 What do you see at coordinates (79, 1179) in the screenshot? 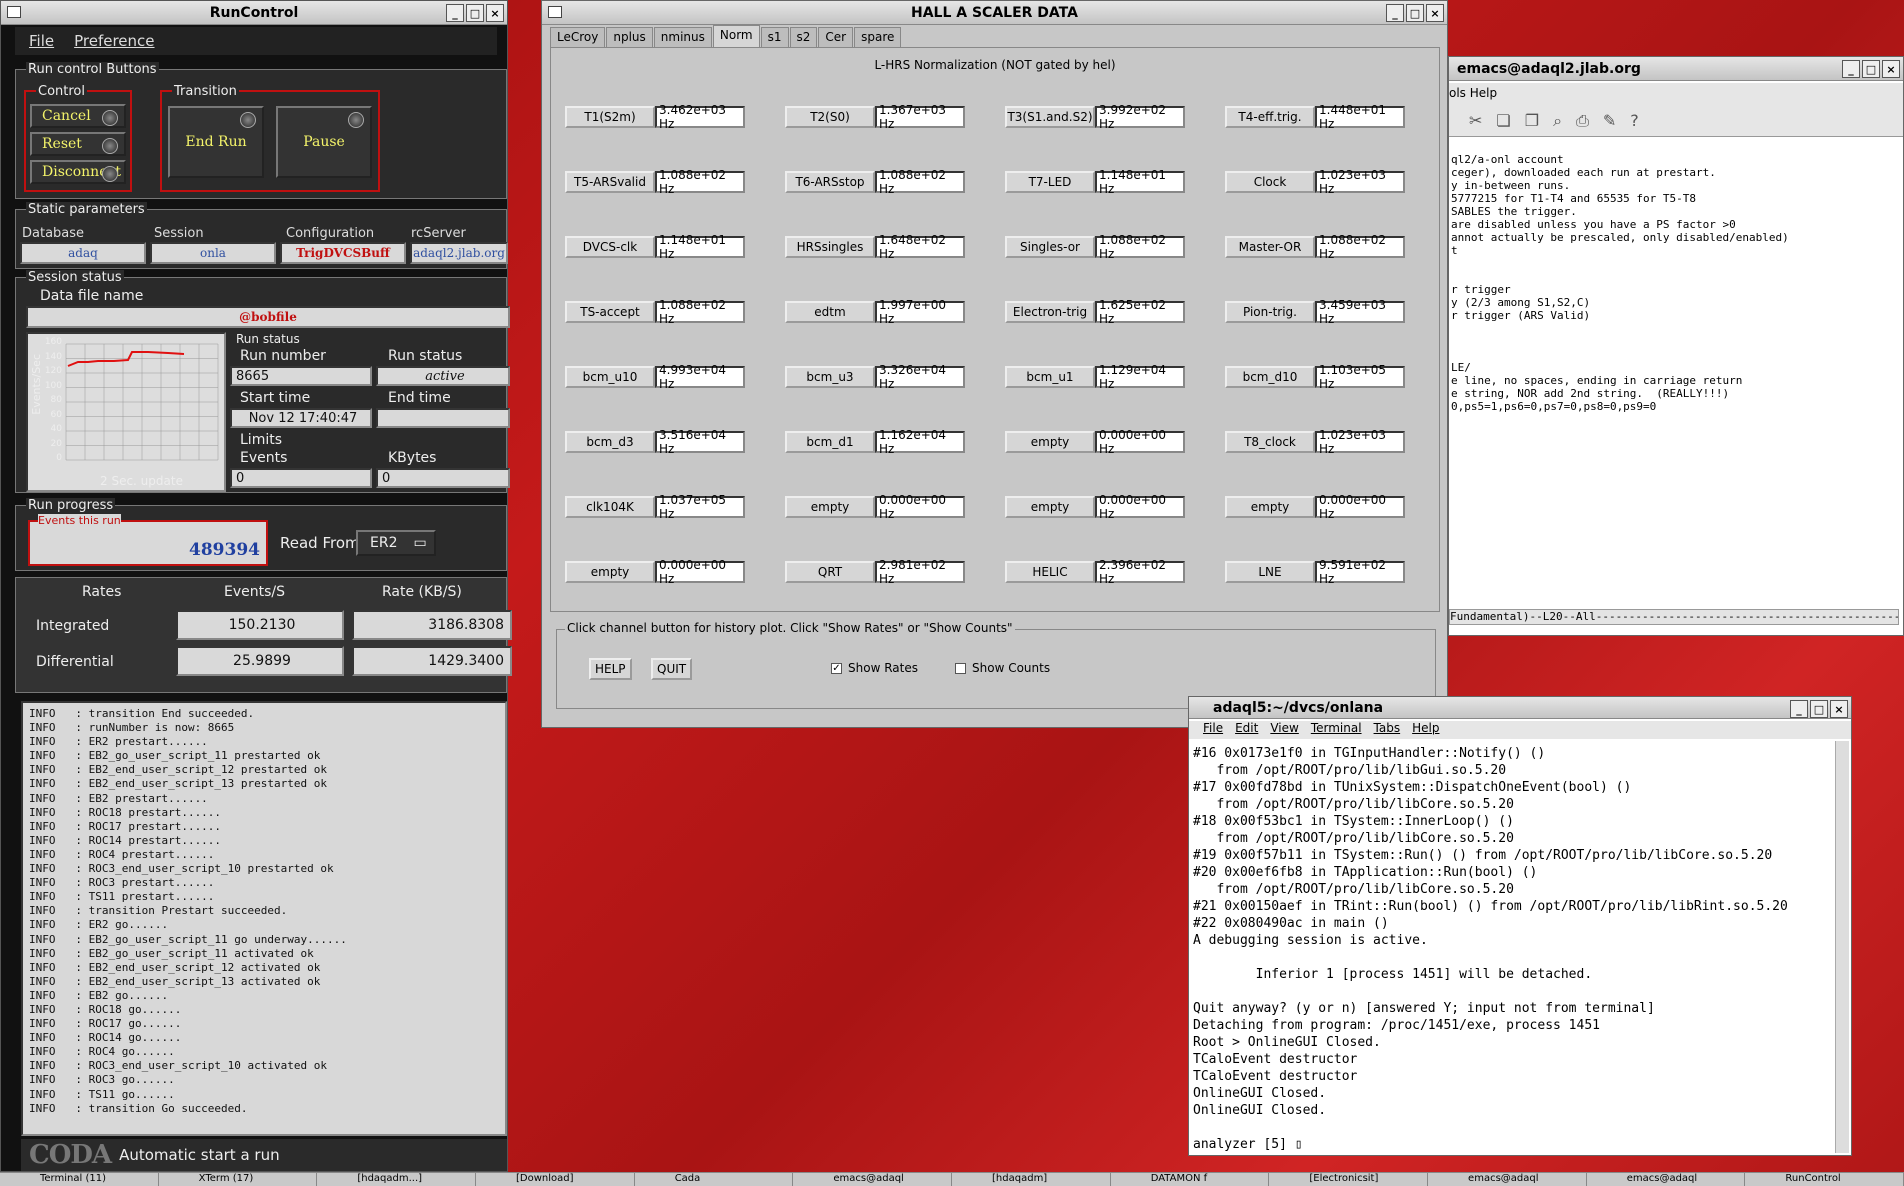
I see `taskbar-item: Terminal (11)` at bounding box center [79, 1179].